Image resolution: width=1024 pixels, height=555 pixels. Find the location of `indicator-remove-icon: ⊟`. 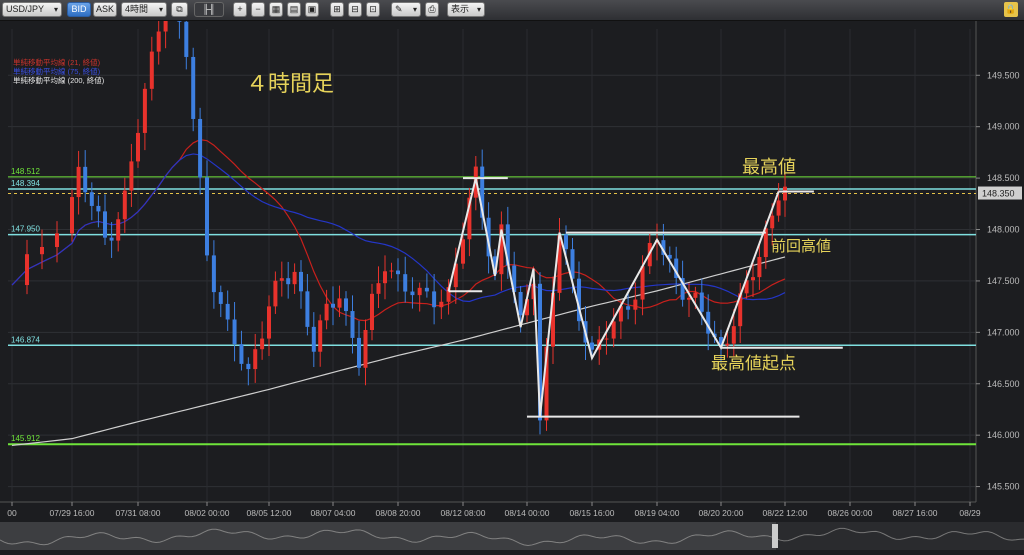

indicator-remove-icon: ⊟ is located at coordinates (355, 9).